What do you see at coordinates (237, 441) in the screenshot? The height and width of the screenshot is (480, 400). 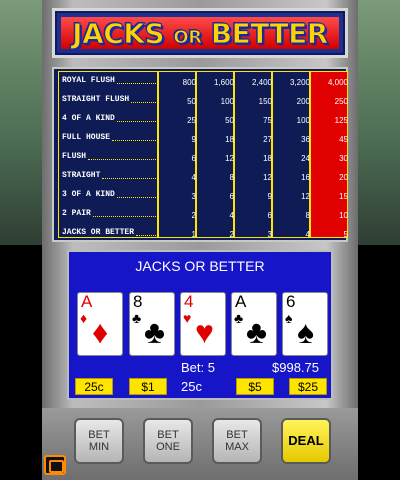 I see `bet-max-button: BET MAX` at bounding box center [237, 441].